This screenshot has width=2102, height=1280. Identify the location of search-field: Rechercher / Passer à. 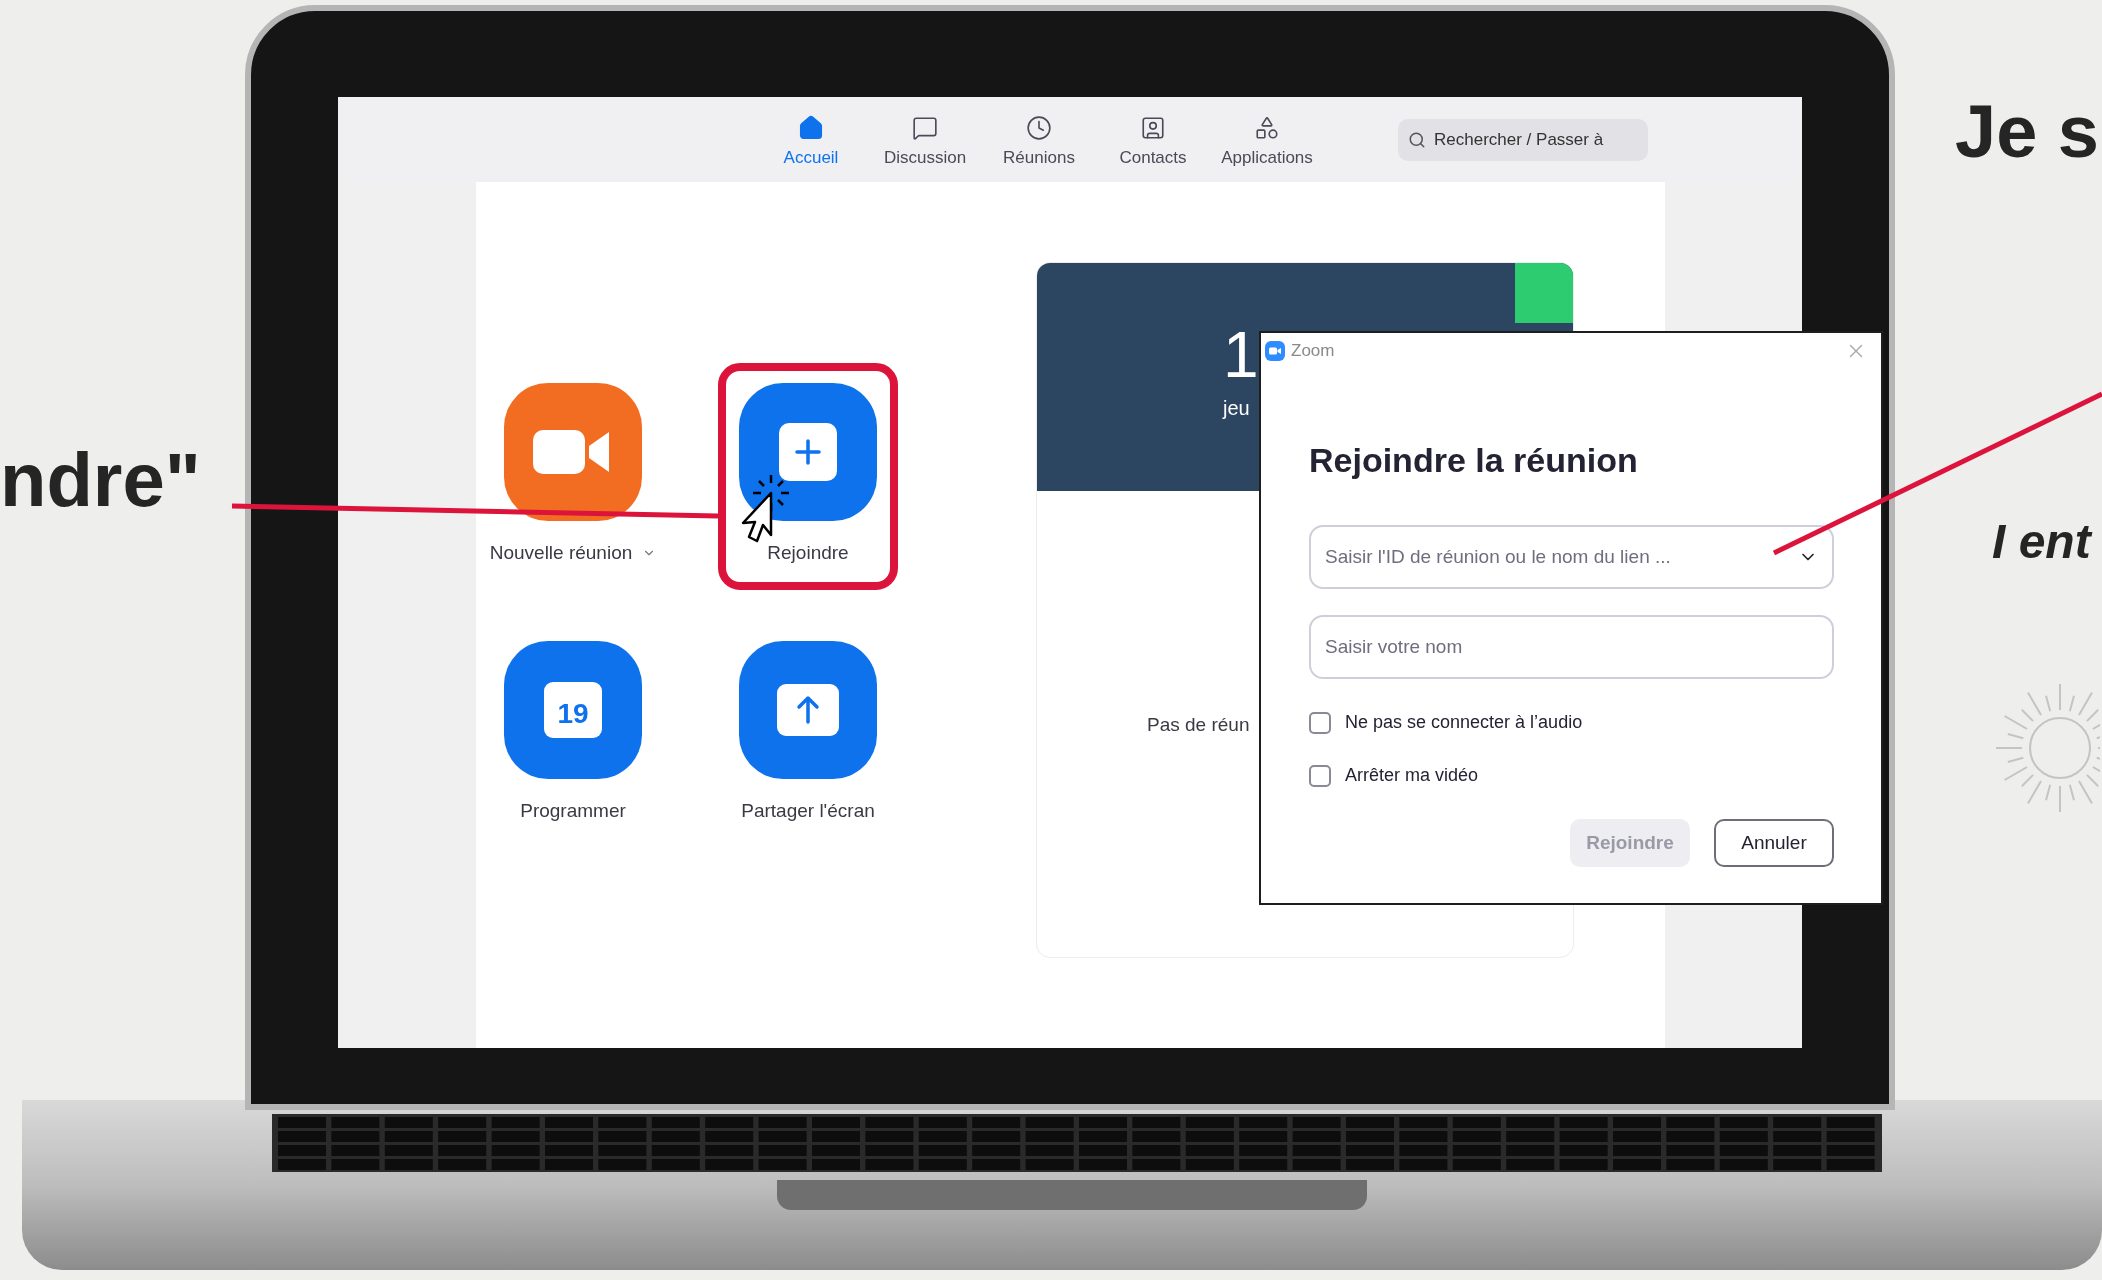
(1534, 139).